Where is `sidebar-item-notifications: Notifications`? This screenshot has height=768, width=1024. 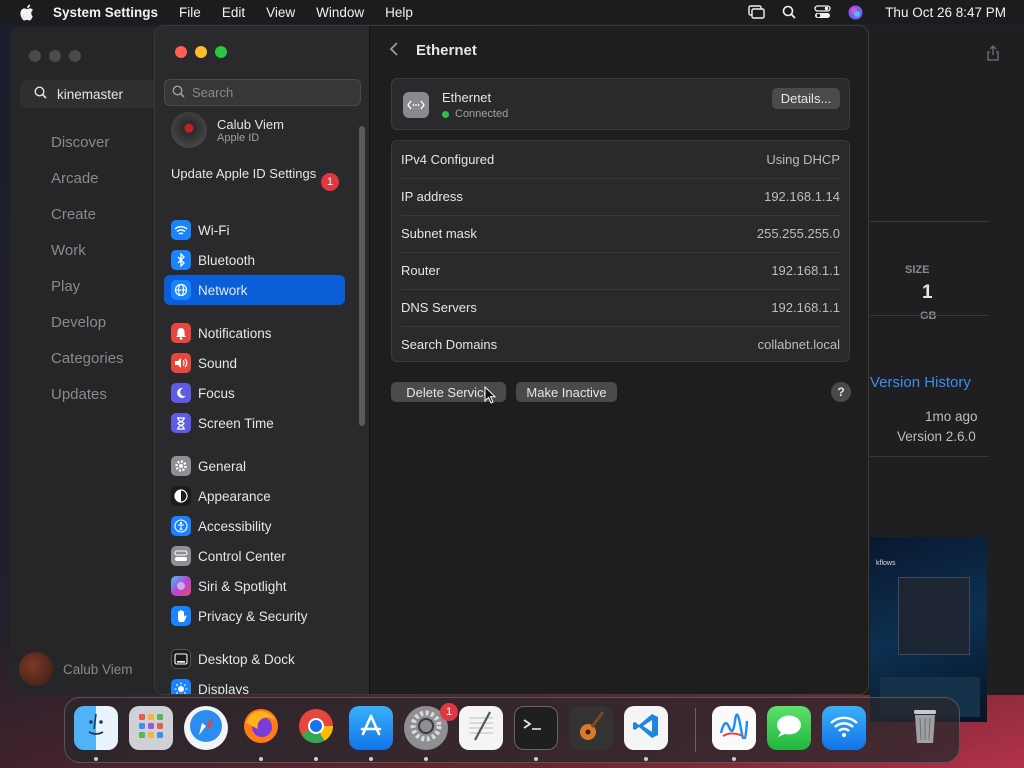 sidebar-item-notifications: Notifications is located at coordinates (254, 333).